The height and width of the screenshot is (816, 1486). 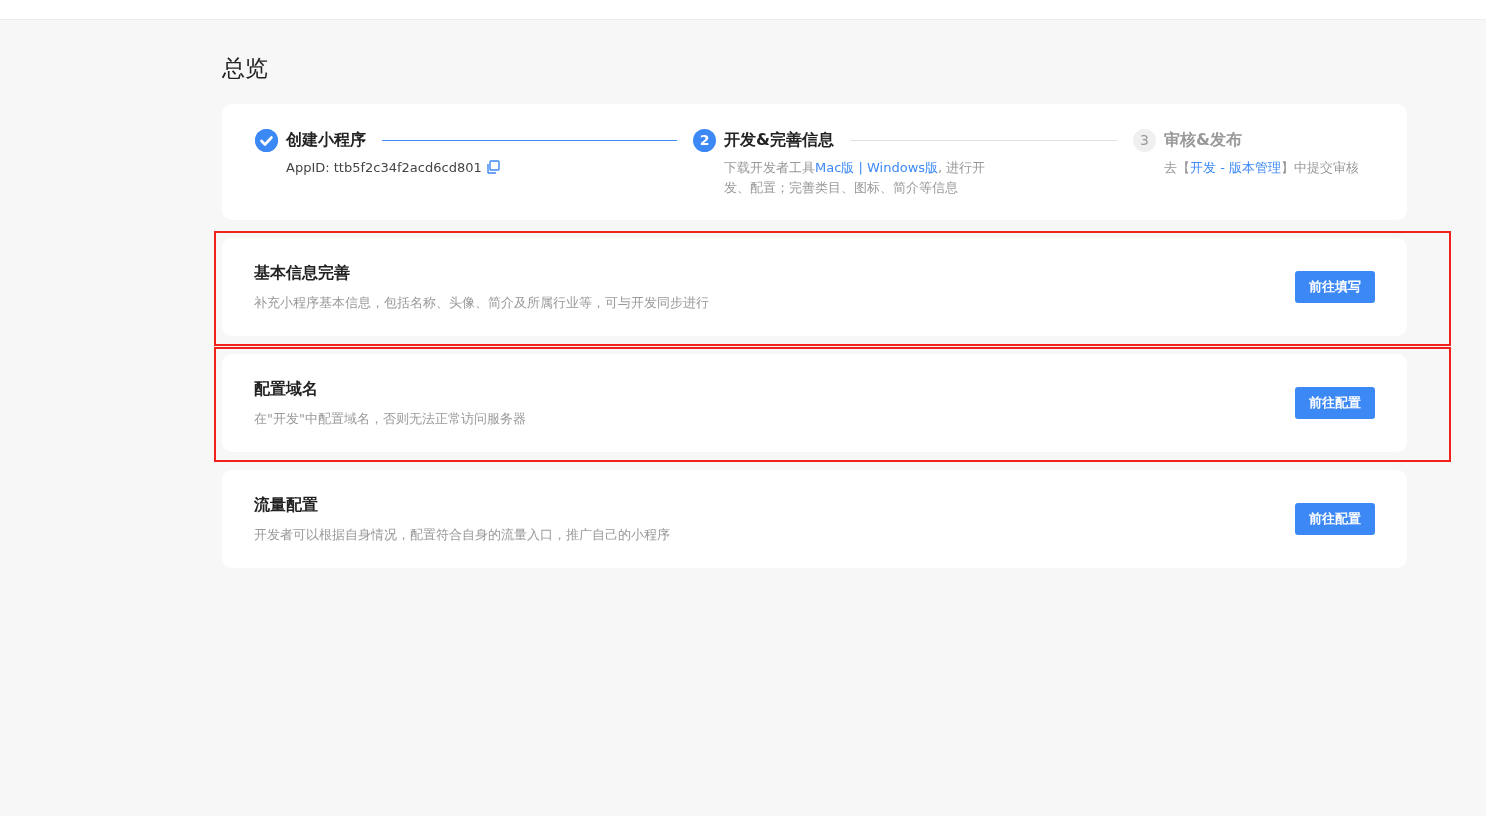 What do you see at coordinates (482, 302) in the screenshot?
I see `task-description: 补充小程序基本信息，包括名称、头像、简介及所属行业等，可与开发同步进行` at bounding box center [482, 302].